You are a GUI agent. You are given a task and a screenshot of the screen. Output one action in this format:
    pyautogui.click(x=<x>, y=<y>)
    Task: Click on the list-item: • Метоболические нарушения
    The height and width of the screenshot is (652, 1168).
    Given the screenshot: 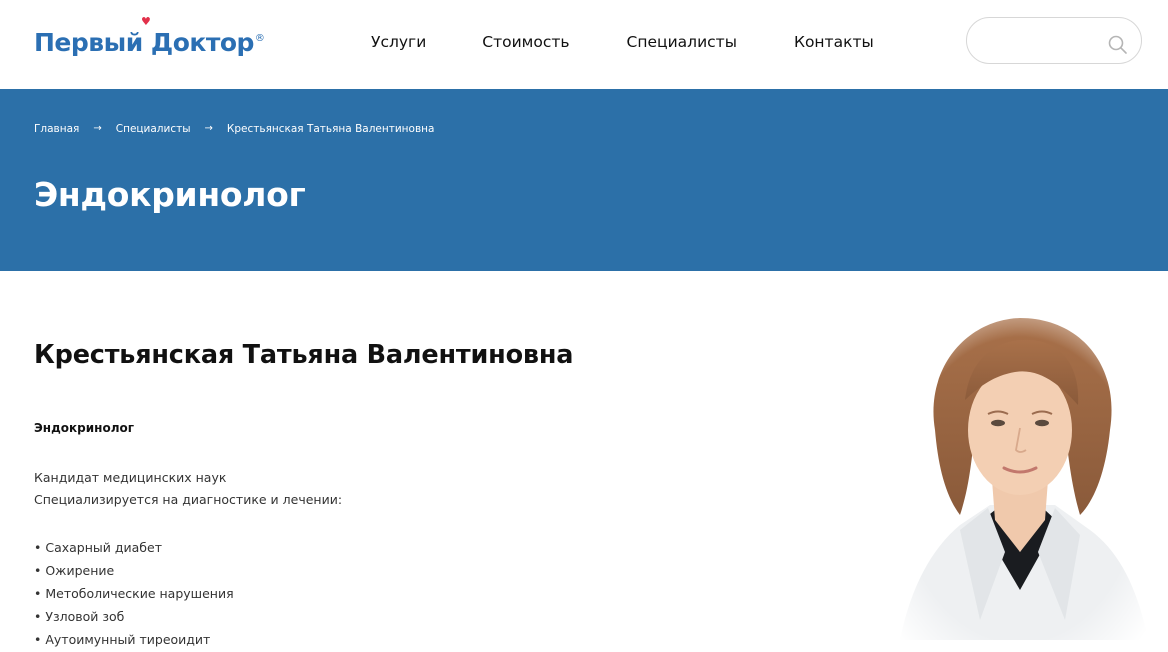 What is the action you would take?
    pyautogui.click(x=134, y=593)
    